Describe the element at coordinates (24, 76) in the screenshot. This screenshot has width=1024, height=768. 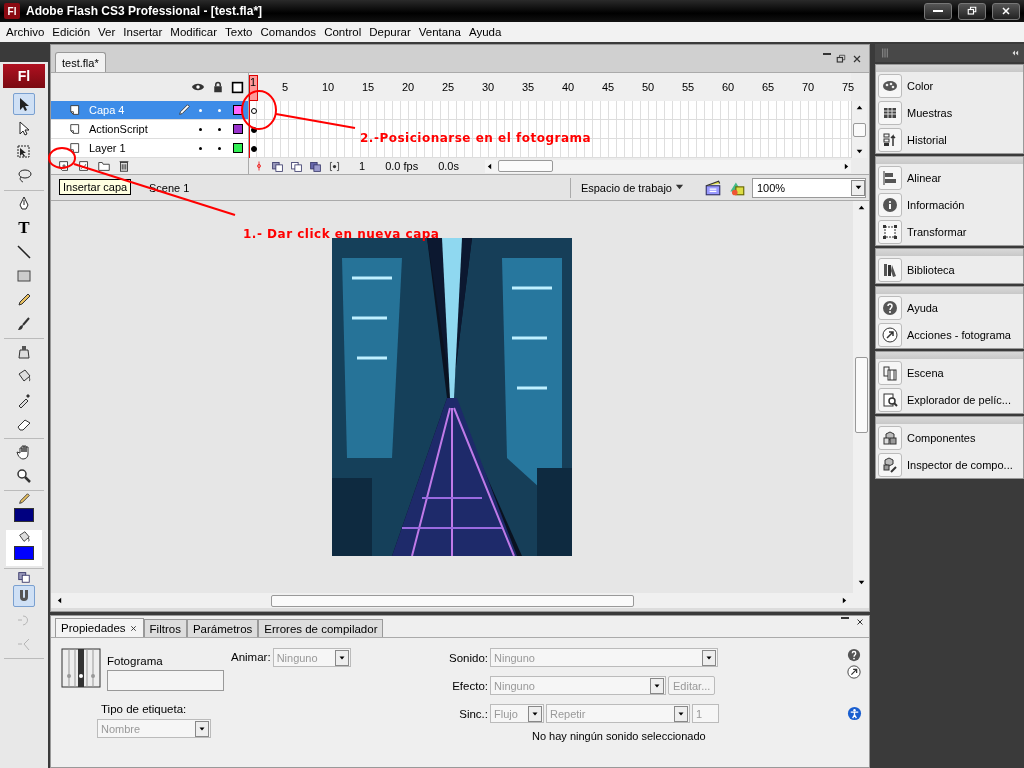
I see `app-logo: Fl` at that location.